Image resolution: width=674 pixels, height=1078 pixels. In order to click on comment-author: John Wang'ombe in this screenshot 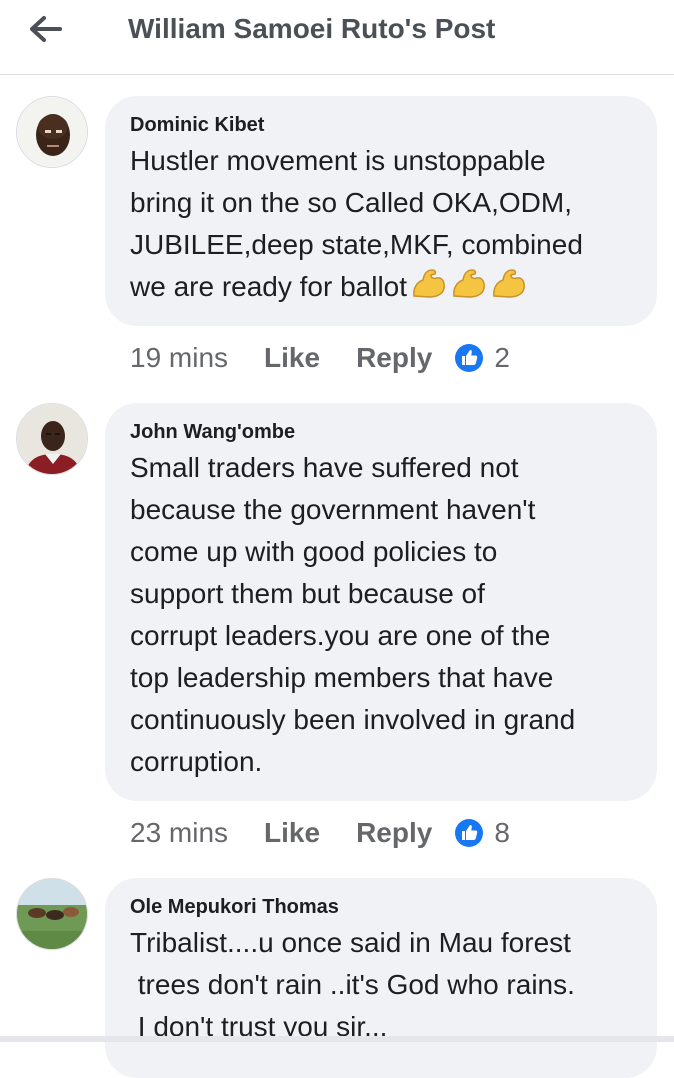, I will do `click(382, 432)`.